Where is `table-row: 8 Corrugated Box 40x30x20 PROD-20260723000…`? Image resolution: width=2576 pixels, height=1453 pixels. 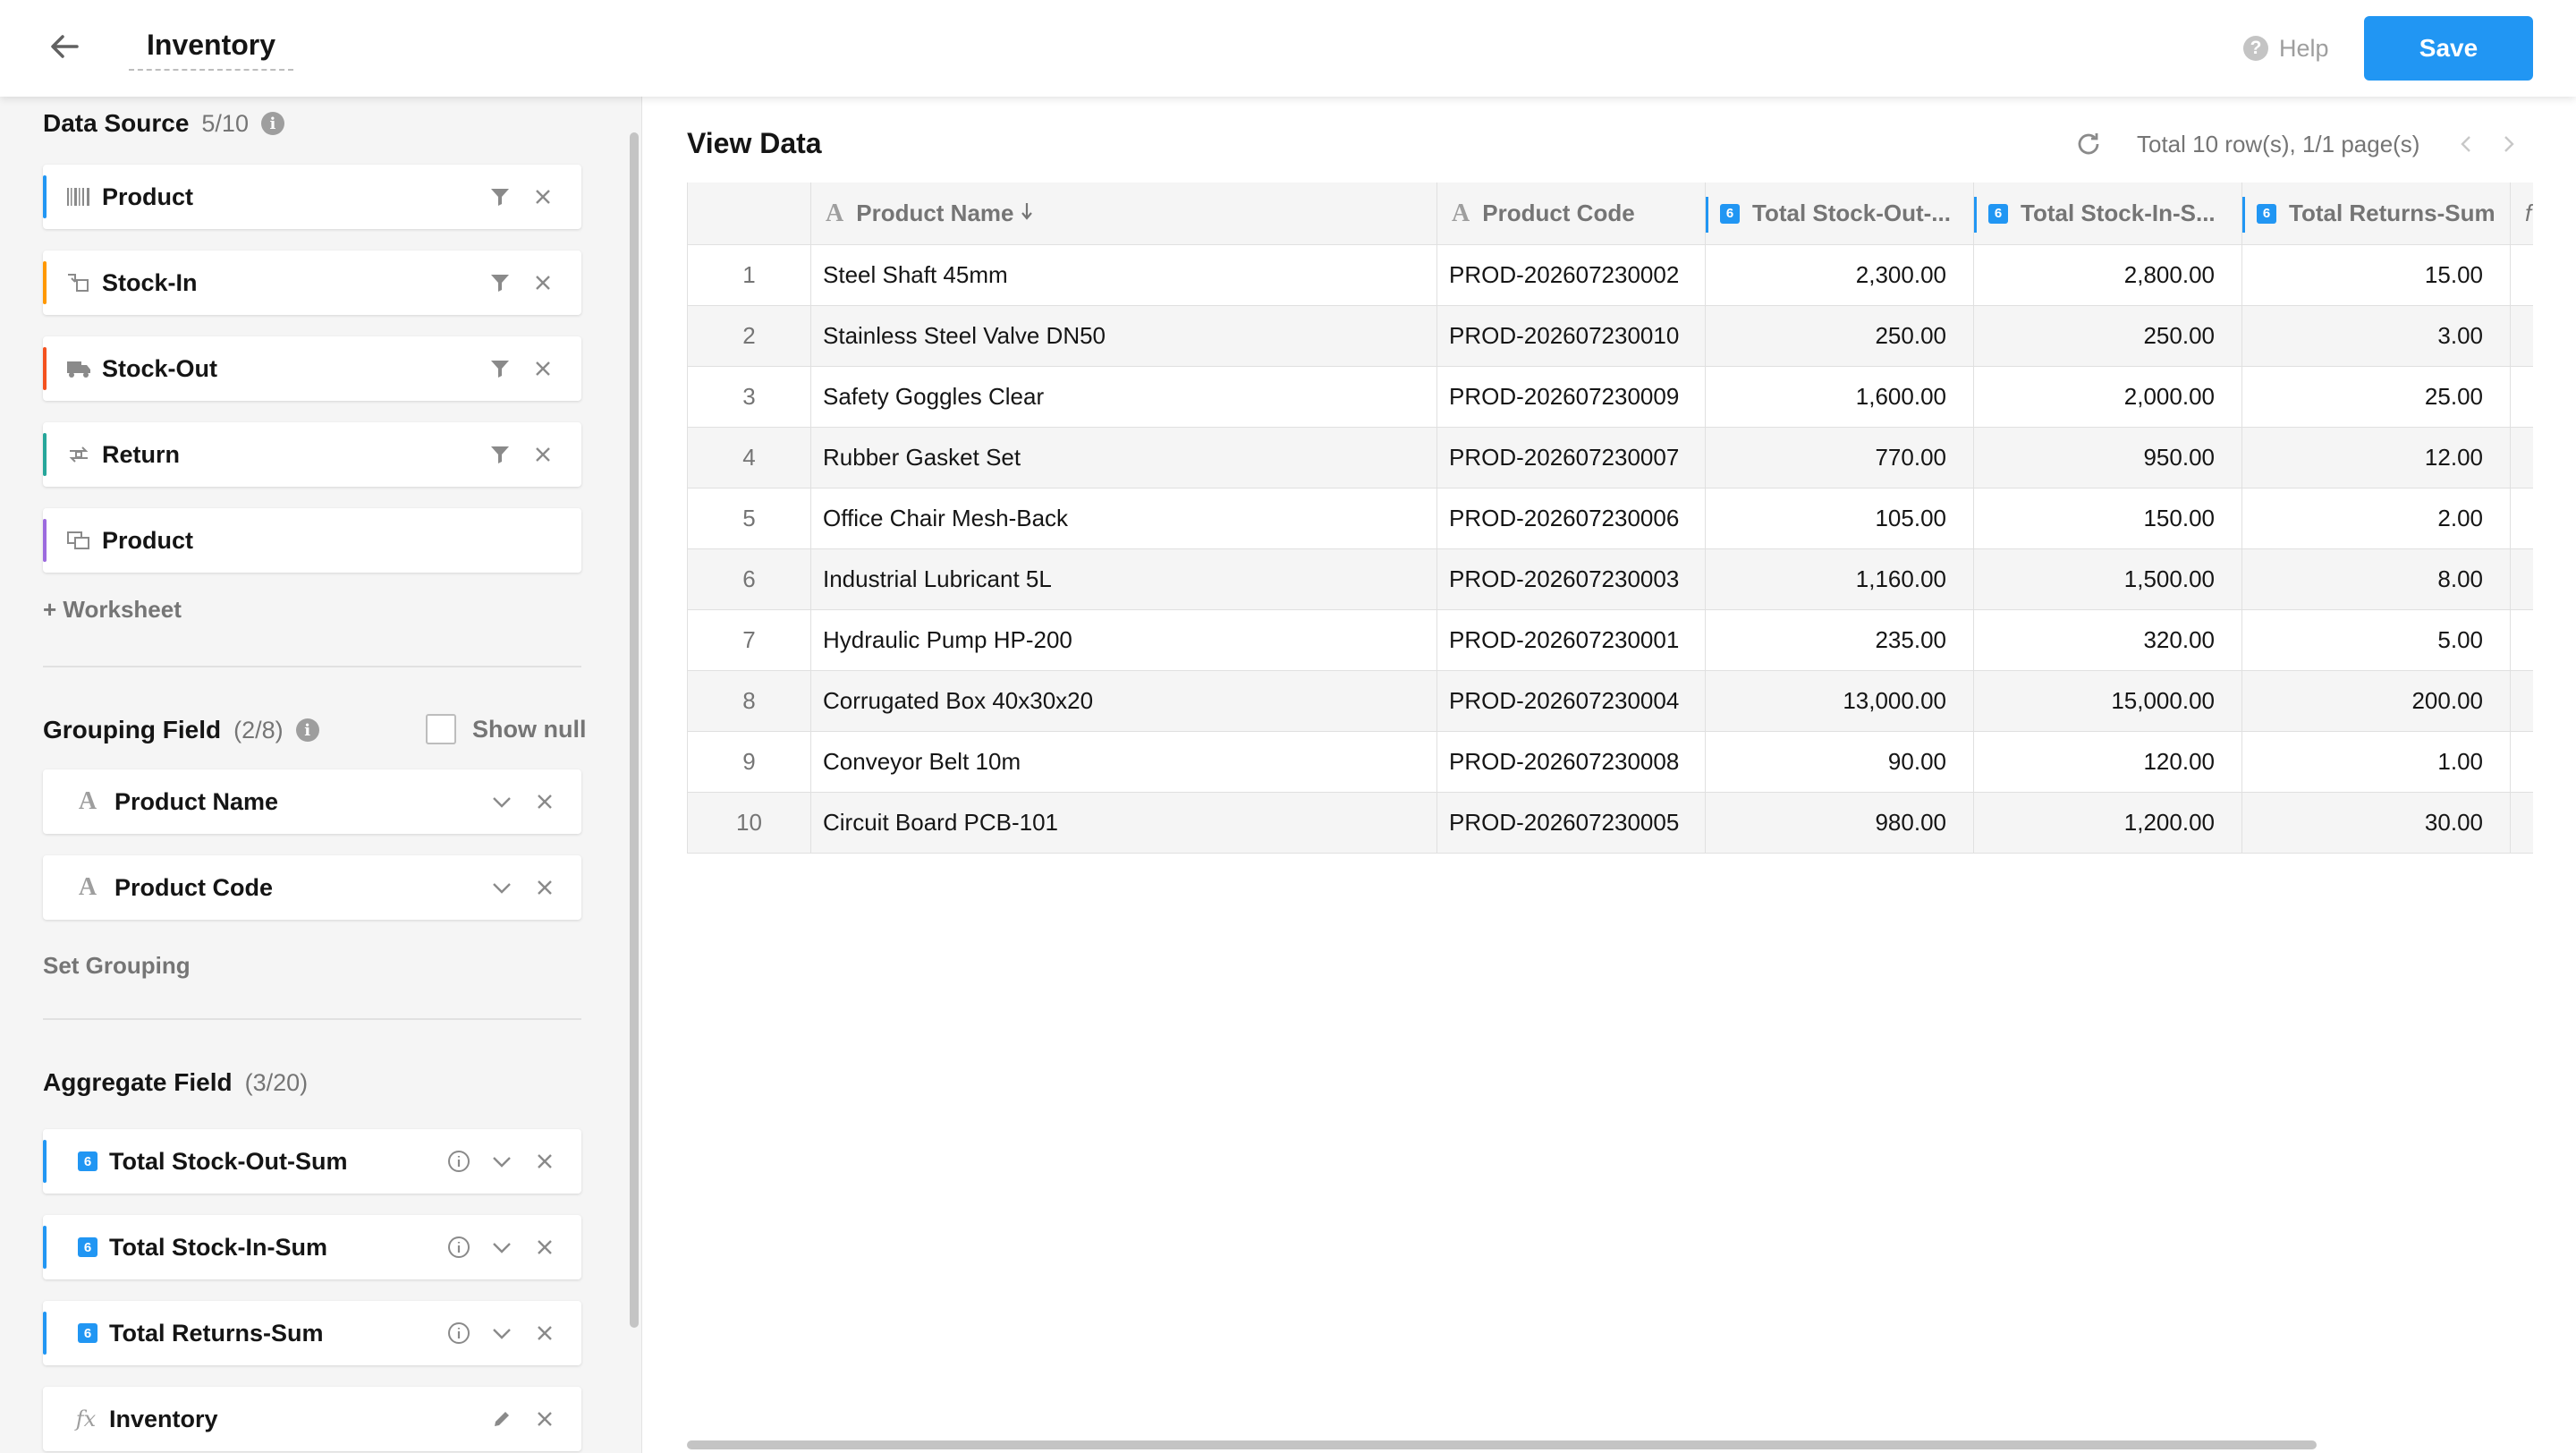 table-row: 8 Corrugated Box 40x30x20 PROD-20260723000… is located at coordinates (1610, 701).